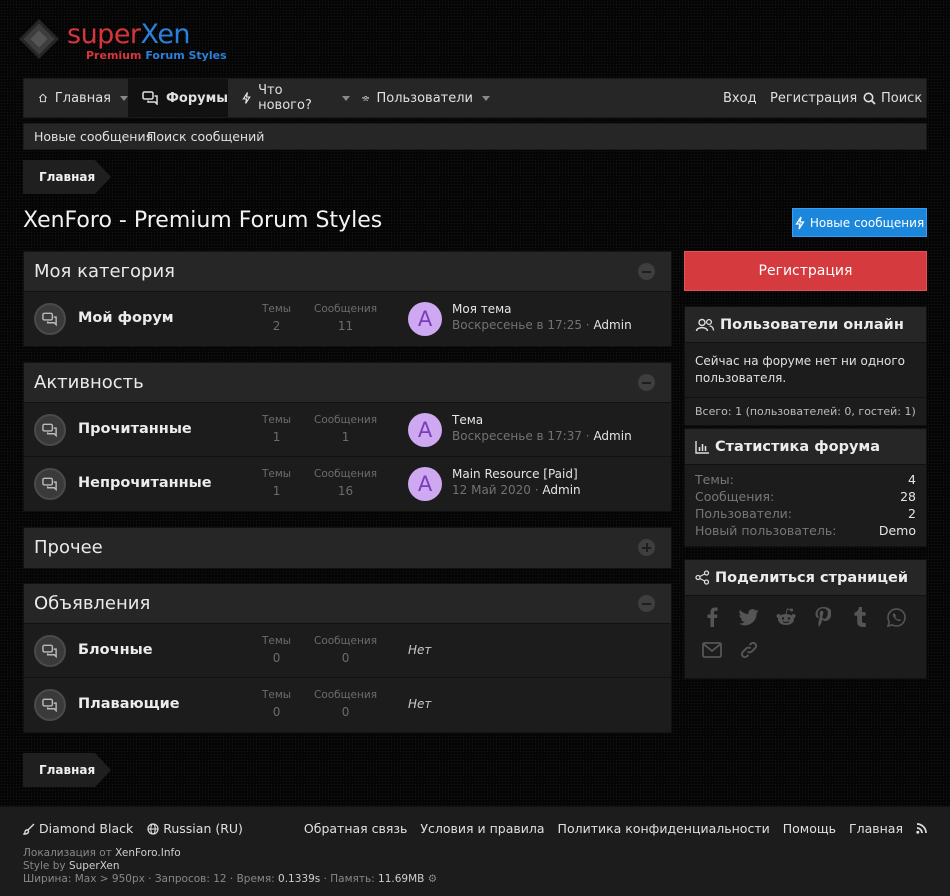 Image resolution: width=950 pixels, height=896 pixels. What do you see at coordinates (123, 41) in the screenshot?
I see `site-logo: superXen Premium Forum Styles` at bounding box center [123, 41].